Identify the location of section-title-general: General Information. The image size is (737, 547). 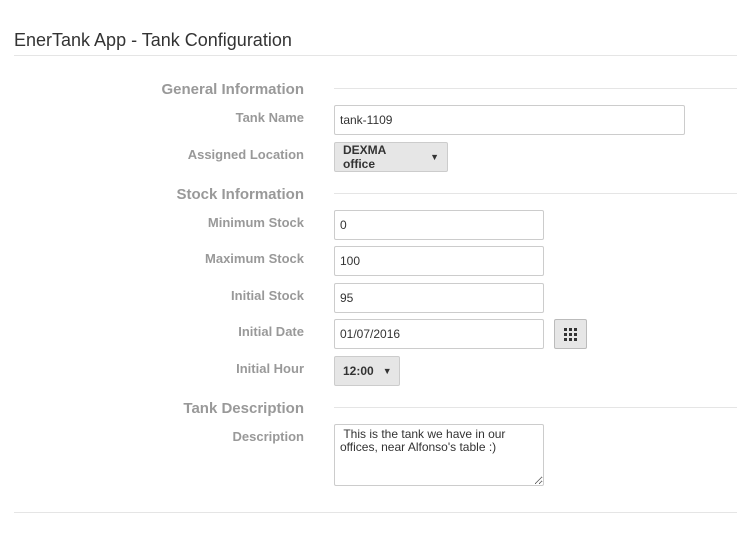
(232, 89).